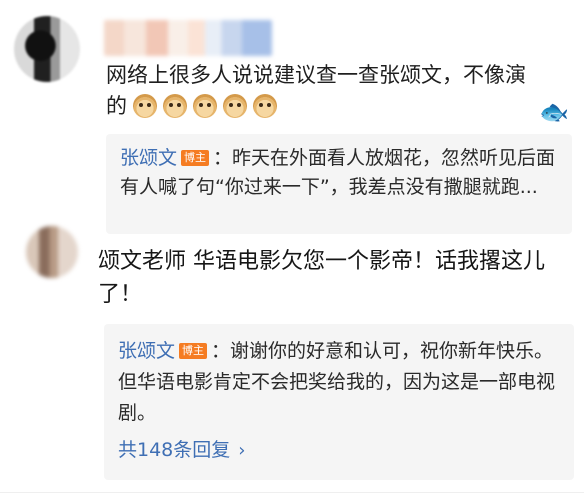 This screenshot has width=584, height=499. Describe the element at coordinates (554, 112) in the screenshot. I see `fish-sticker-icon: 🐟` at that location.